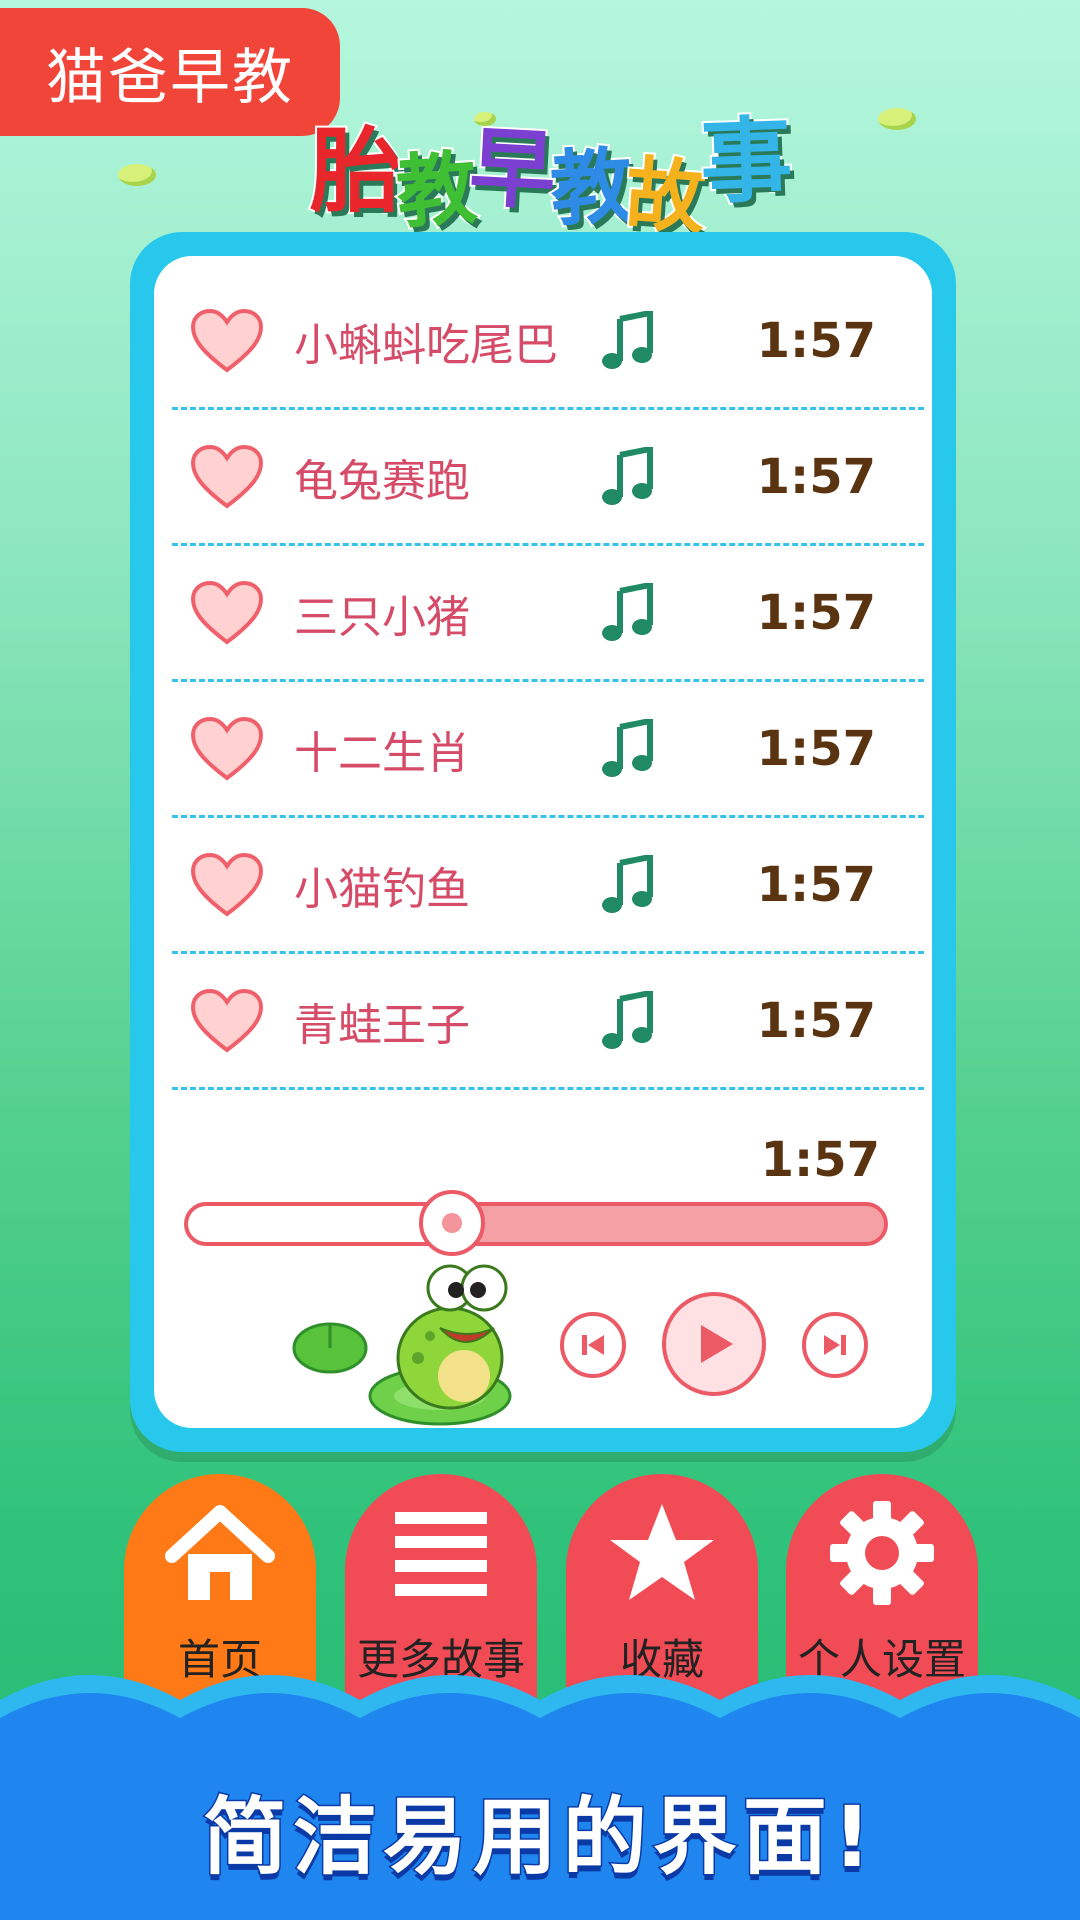 The width and height of the screenshot is (1080, 1920). What do you see at coordinates (548, 1022) in the screenshot?
I see `playlist-row: 青蛙王子 1:57` at bounding box center [548, 1022].